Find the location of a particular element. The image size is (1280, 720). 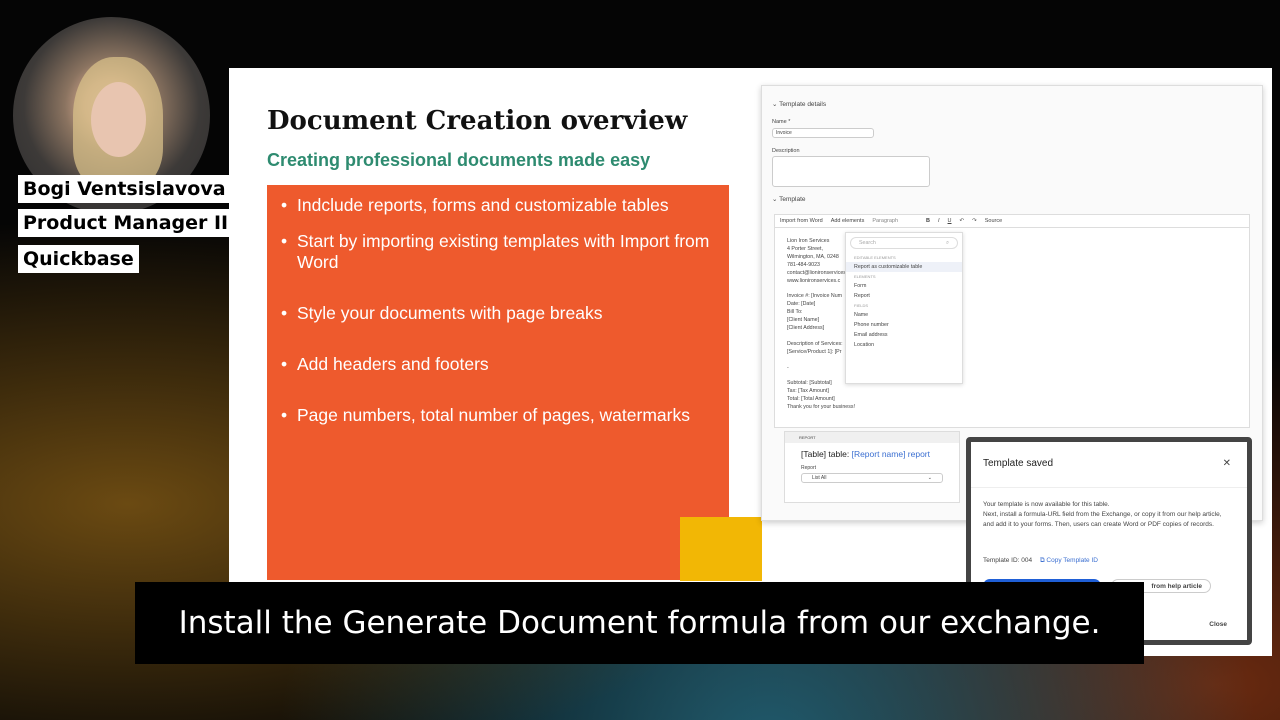

section-template: ⌄ Template is located at coordinates (789, 199).